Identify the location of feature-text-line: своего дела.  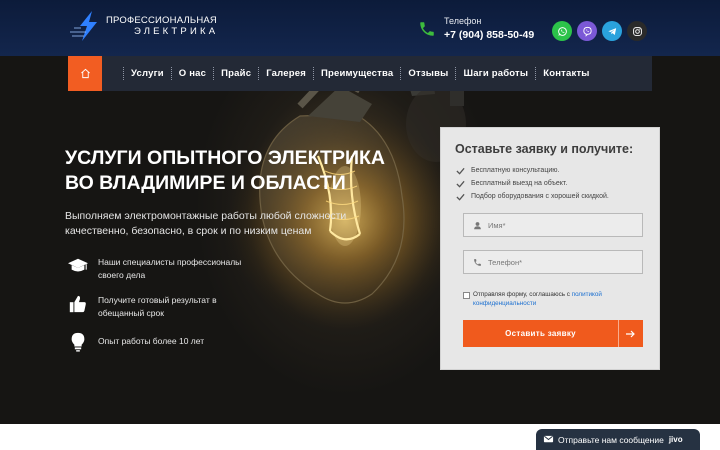
(122, 275).